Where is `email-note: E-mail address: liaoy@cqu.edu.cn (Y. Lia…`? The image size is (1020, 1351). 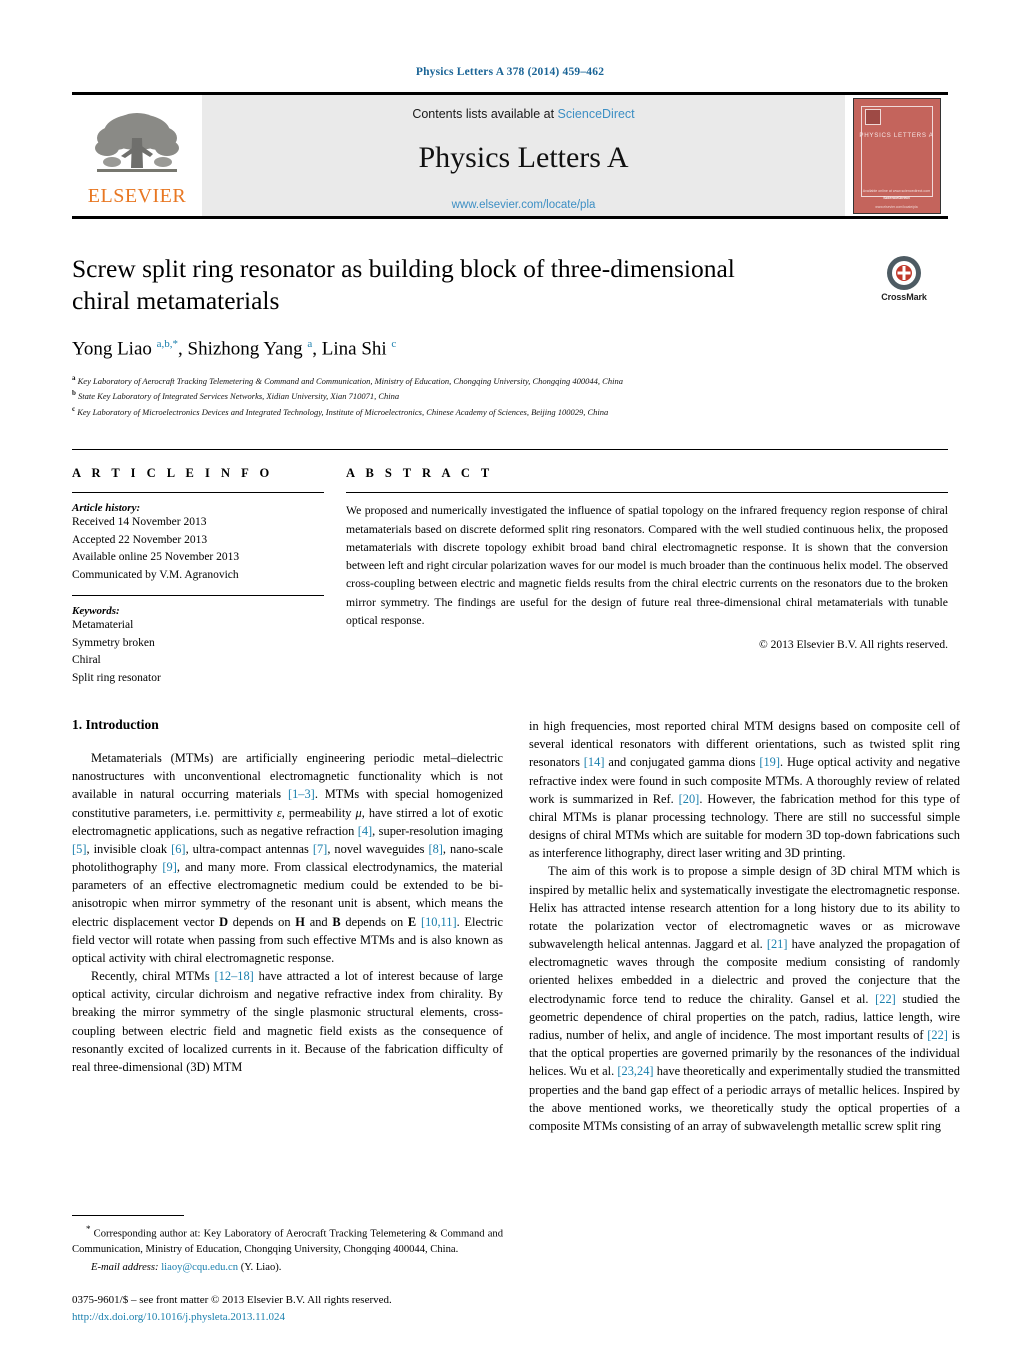
email-note: E-mail address: liaoy@cqu.edu.cn (Y. Lia… is located at coordinates (287, 1267).